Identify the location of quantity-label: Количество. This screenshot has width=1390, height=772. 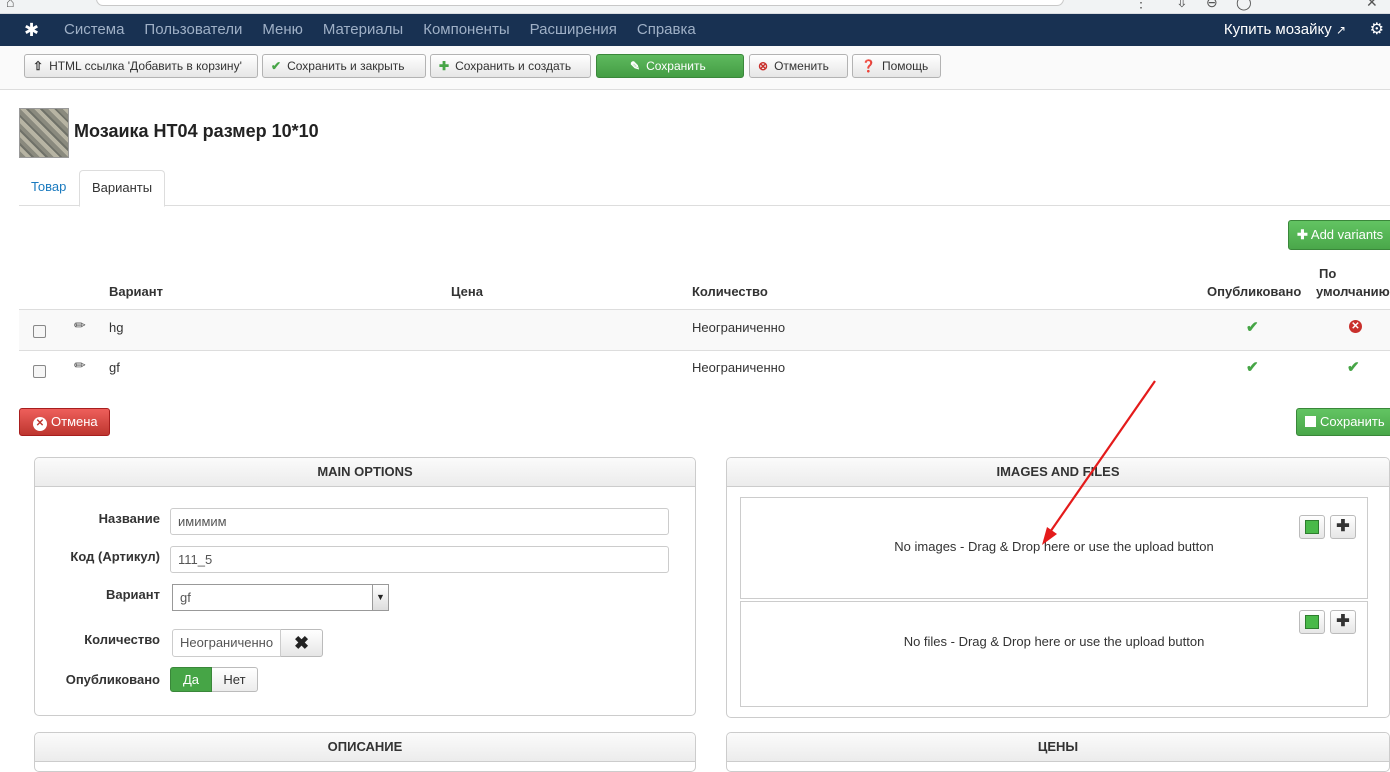
(122, 639).